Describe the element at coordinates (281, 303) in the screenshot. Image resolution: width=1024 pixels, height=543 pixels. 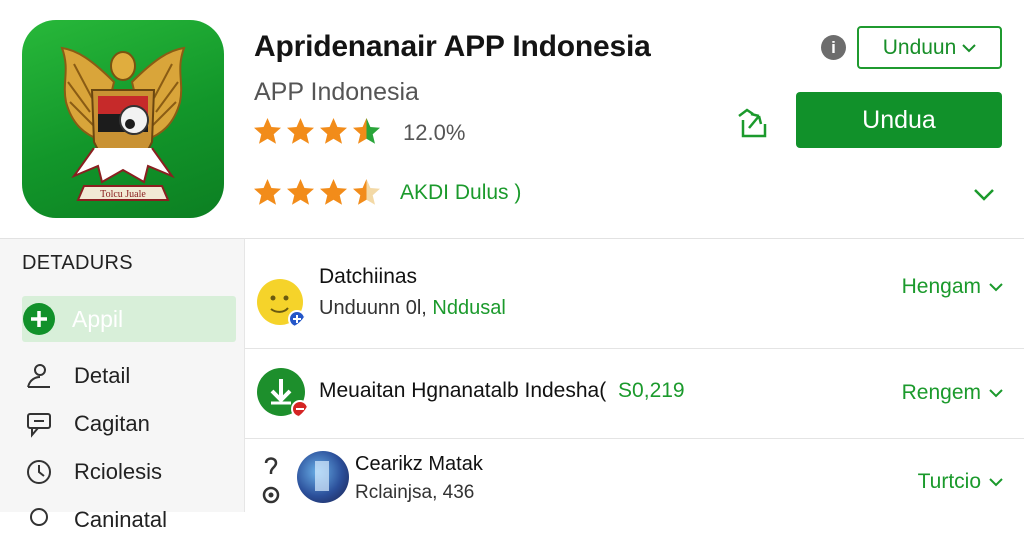
I see `face-avatar-icon` at that location.